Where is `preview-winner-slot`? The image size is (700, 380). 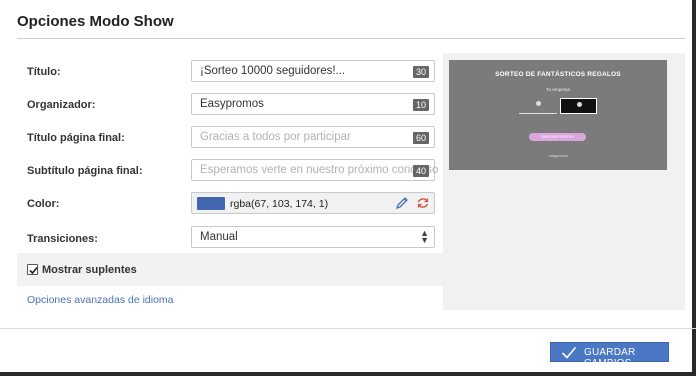 preview-winner-slot is located at coordinates (578, 106).